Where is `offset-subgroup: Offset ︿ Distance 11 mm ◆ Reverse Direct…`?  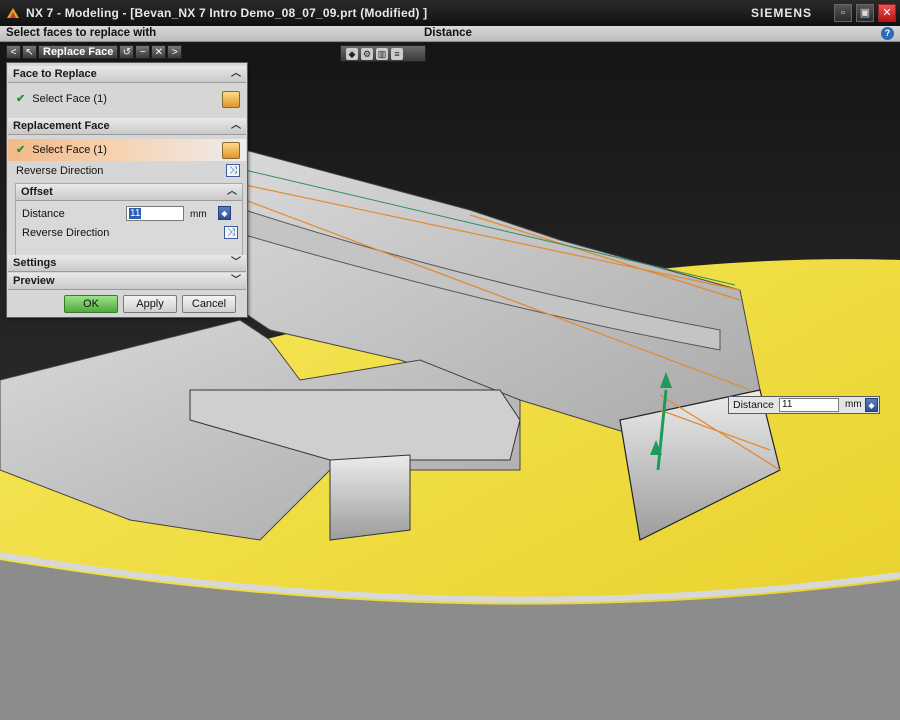 offset-subgroup: Offset ︿ Distance 11 mm ◆ Reverse Direct… is located at coordinates (129, 219).